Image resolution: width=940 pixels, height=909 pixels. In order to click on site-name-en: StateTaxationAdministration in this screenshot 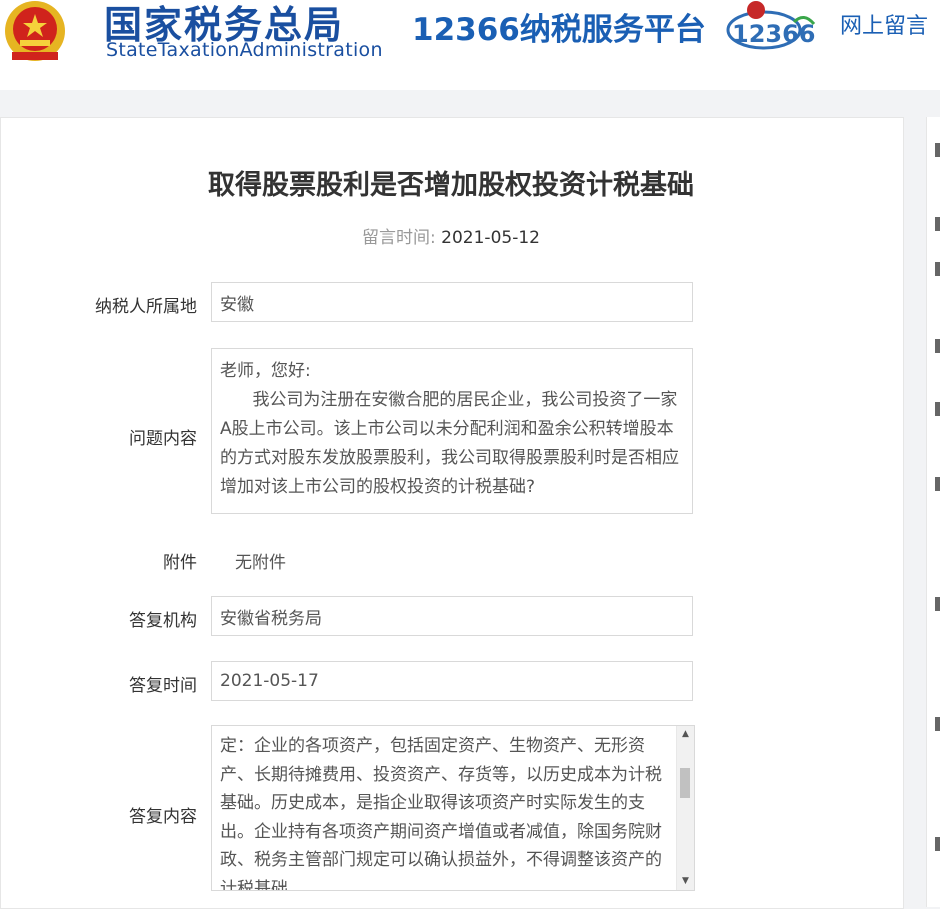, I will do `click(244, 50)`.